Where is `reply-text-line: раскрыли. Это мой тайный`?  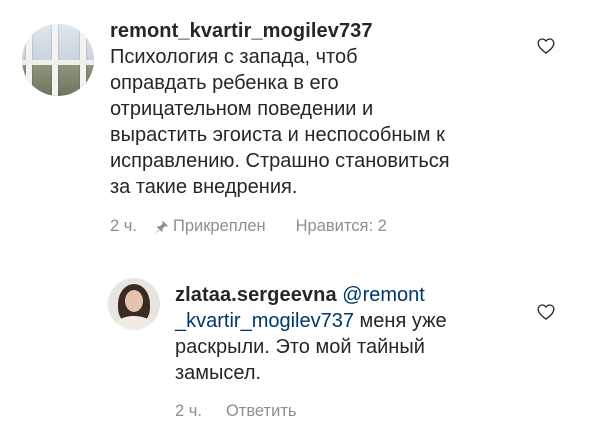 reply-text-line: раскрыли. Это мой тайный is located at coordinates (300, 347).